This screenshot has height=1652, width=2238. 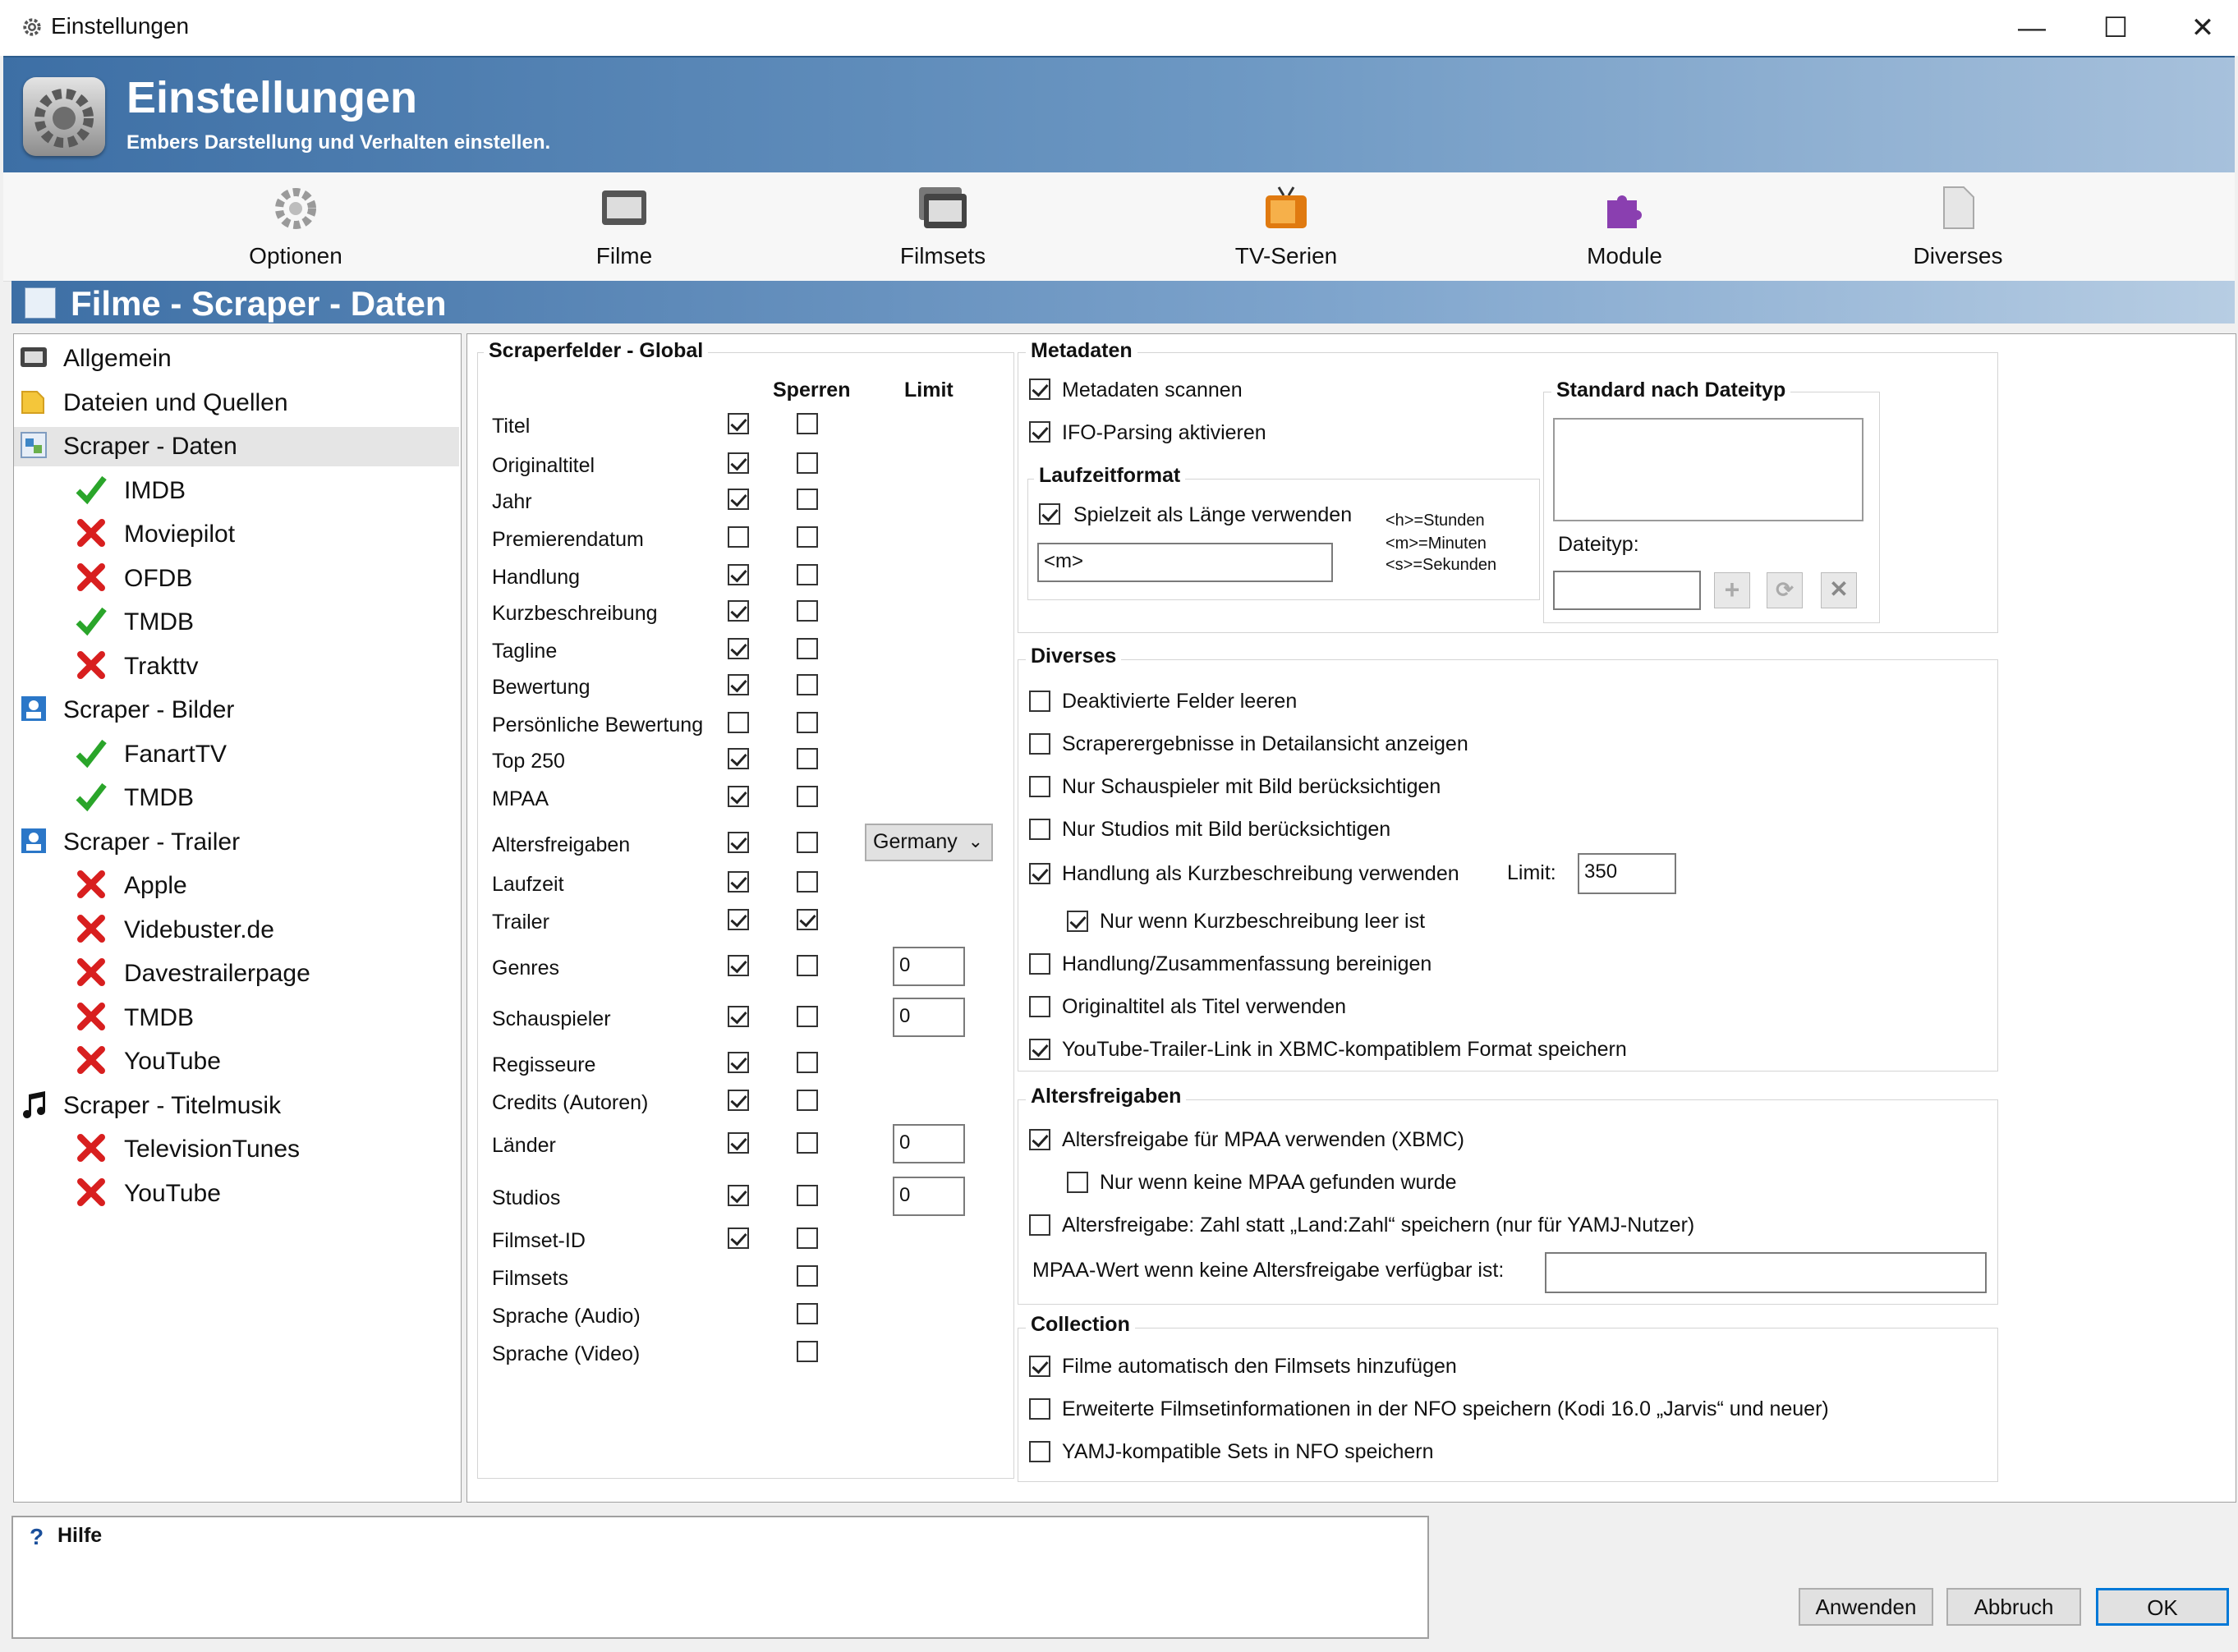 What do you see at coordinates (236, 710) in the screenshot?
I see `tree-item: Scraper - Bilder` at bounding box center [236, 710].